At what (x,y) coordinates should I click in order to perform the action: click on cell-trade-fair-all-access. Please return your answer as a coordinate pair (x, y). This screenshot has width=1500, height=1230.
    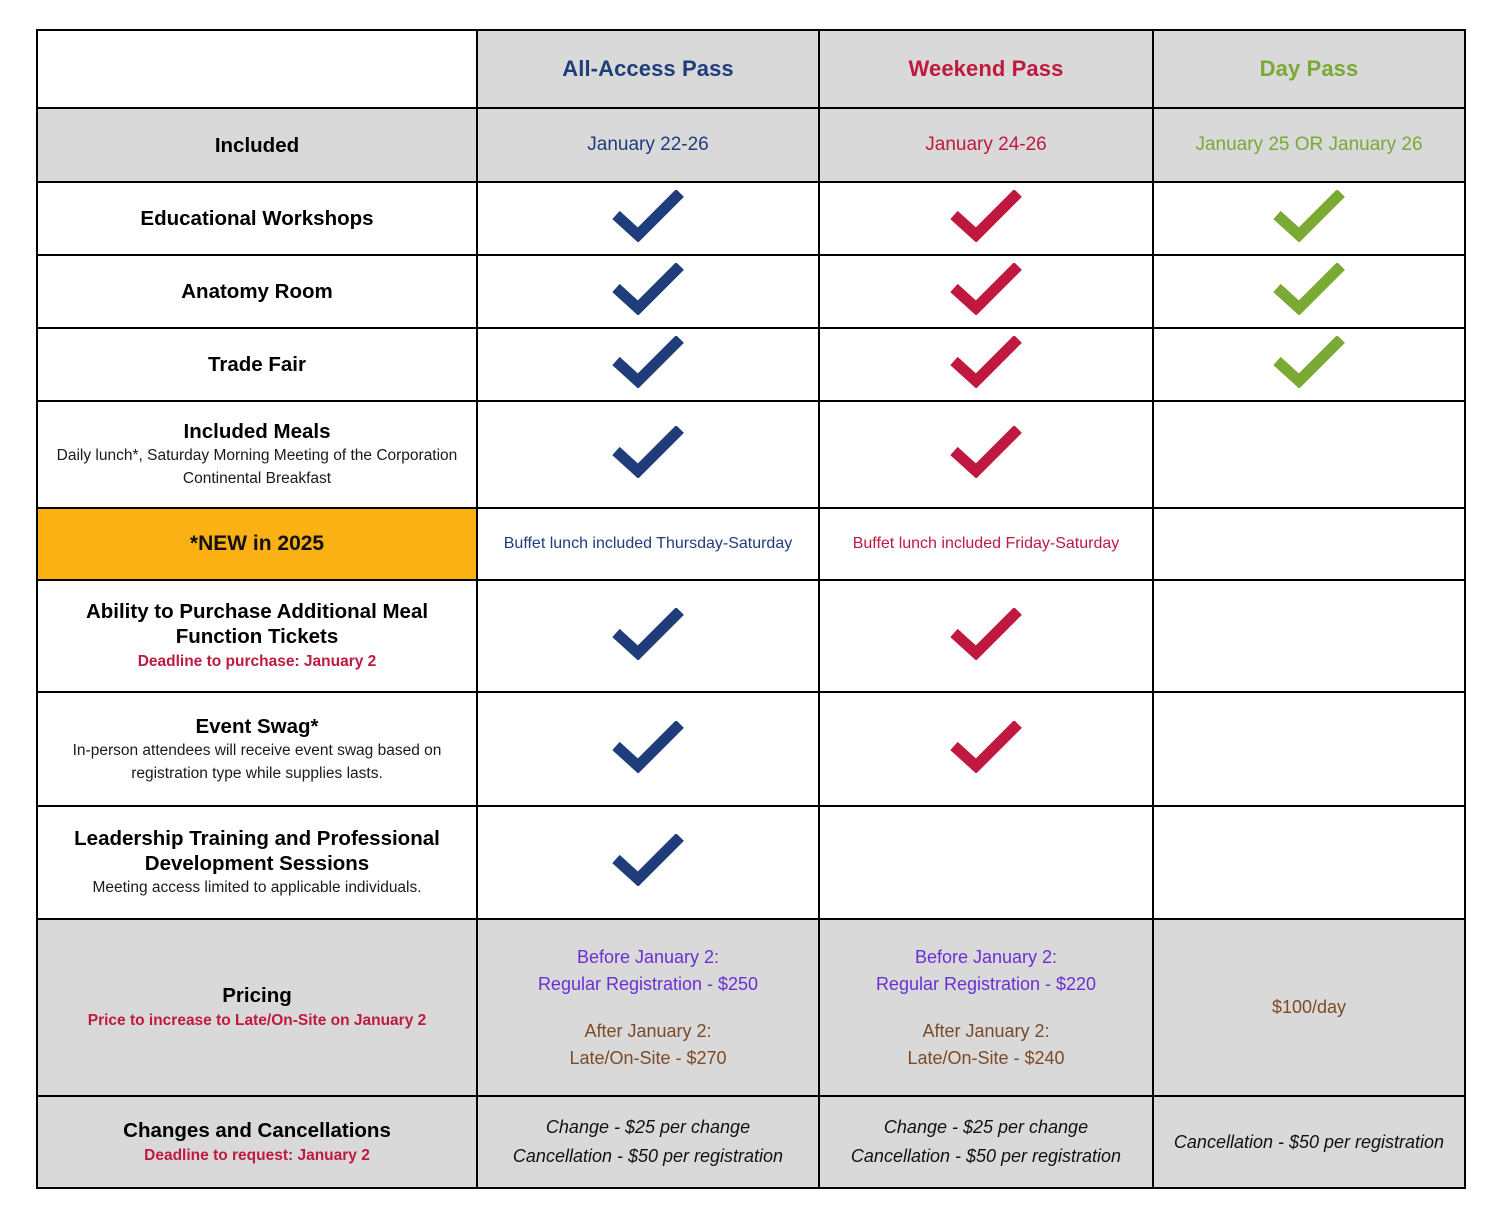
    Looking at the image, I should click on (648, 364).